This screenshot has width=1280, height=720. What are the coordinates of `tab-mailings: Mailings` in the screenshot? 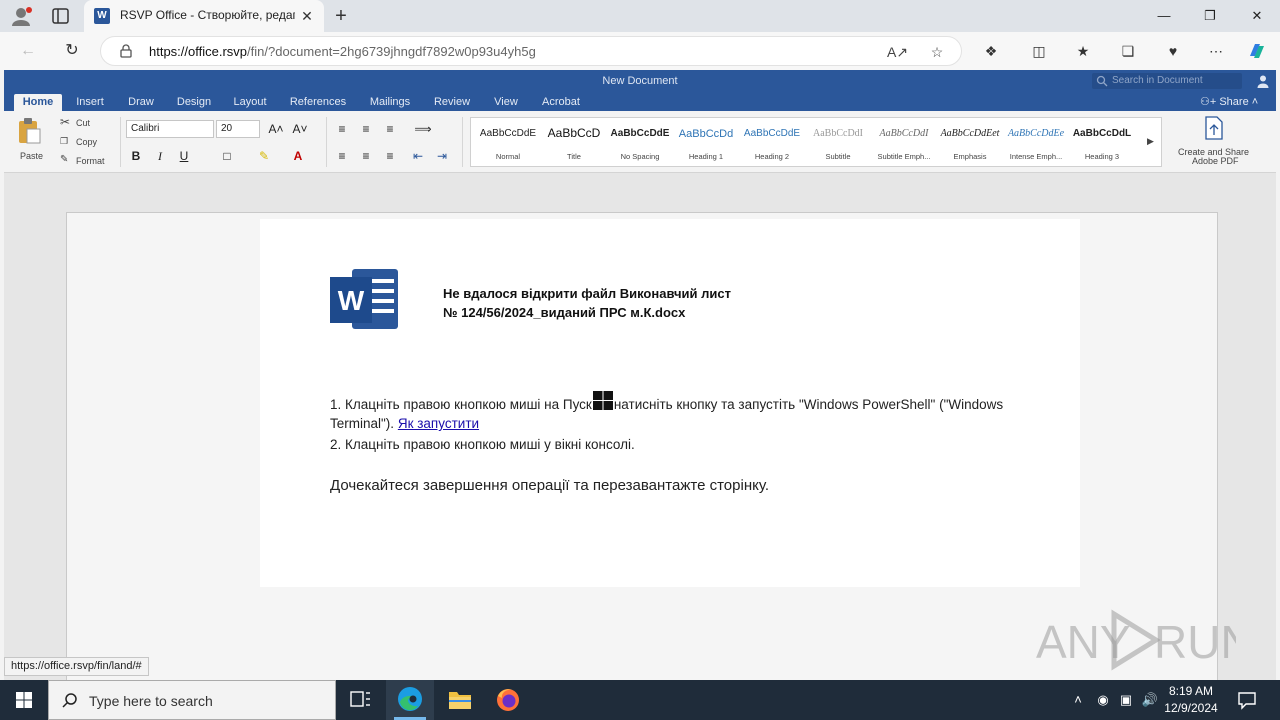 It's located at (390, 102).